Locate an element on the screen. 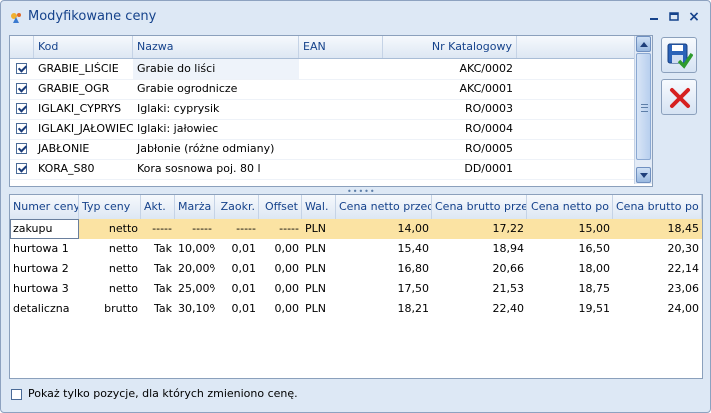 The width and height of the screenshot is (711, 413). header-cena-brutto-po: Cena brutto po is located at coordinates (657, 207).